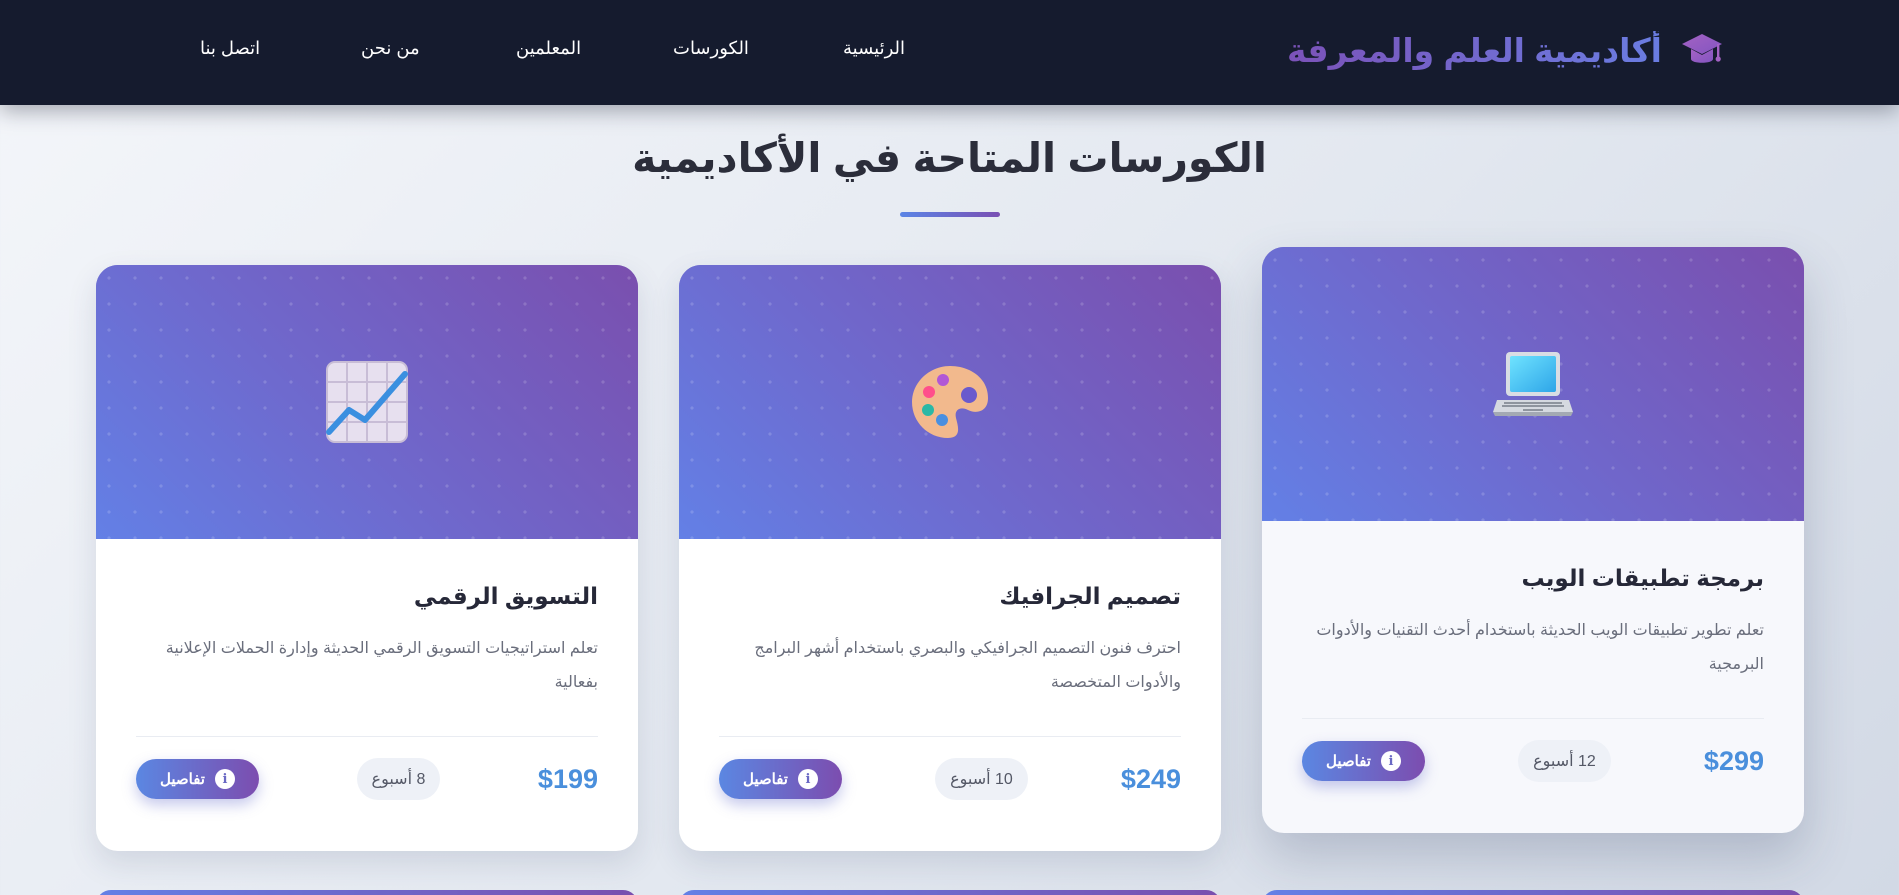 Image resolution: width=1899 pixels, height=895 pixels. What do you see at coordinates (1150, 778) in the screenshot?
I see `course-price: $249` at bounding box center [1150, 778].